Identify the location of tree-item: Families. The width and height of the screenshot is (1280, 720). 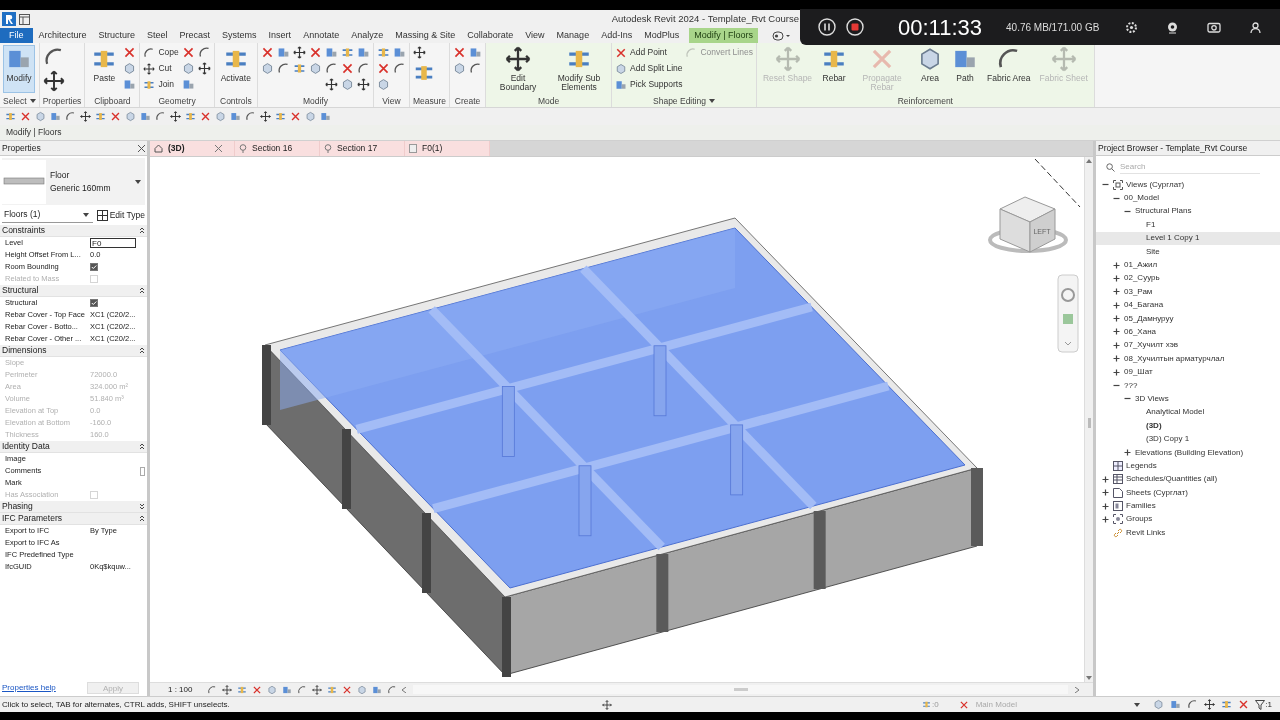
(1141, 506).